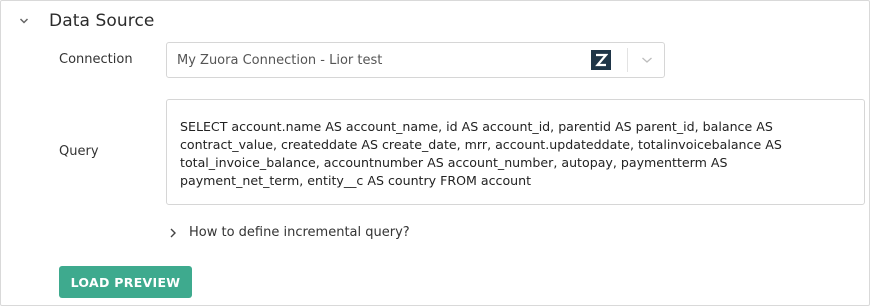 The width and height of the screenshot is (870, 306). I want to click on incremental-query-help: How to define incremental query?, so click(289, 232).